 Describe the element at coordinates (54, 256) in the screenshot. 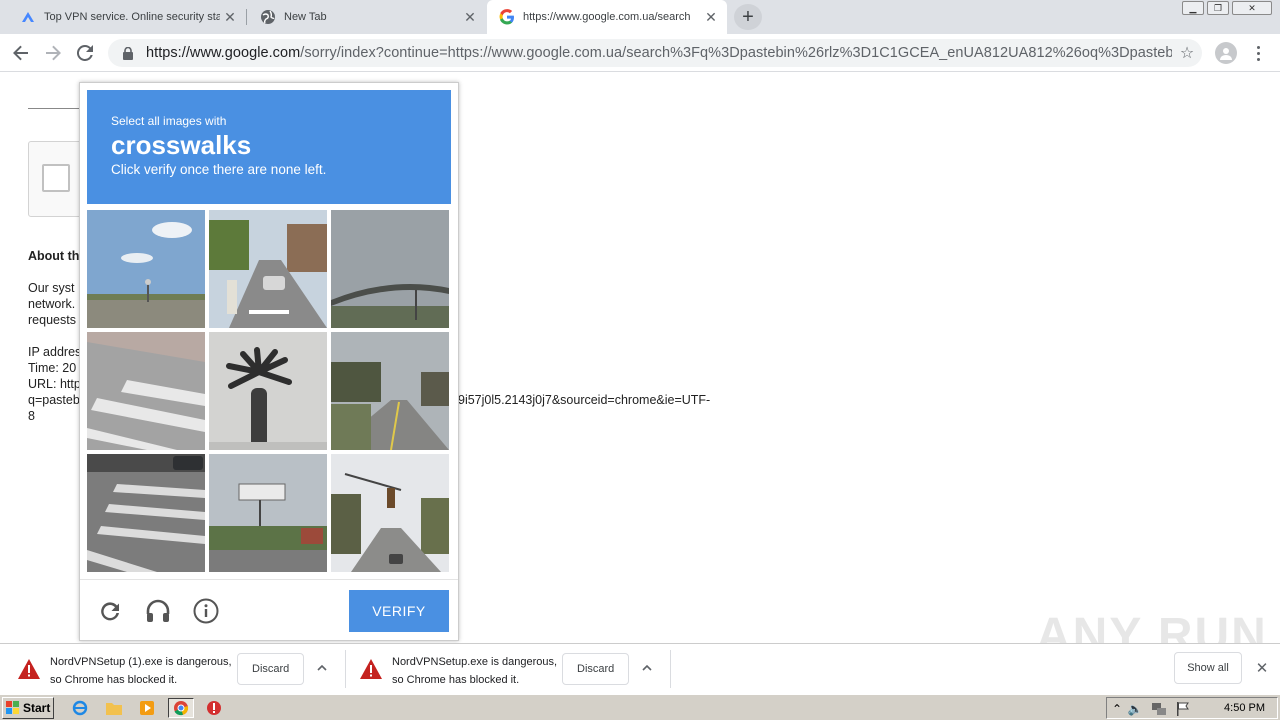

I see `about-heading: About th` at that location.